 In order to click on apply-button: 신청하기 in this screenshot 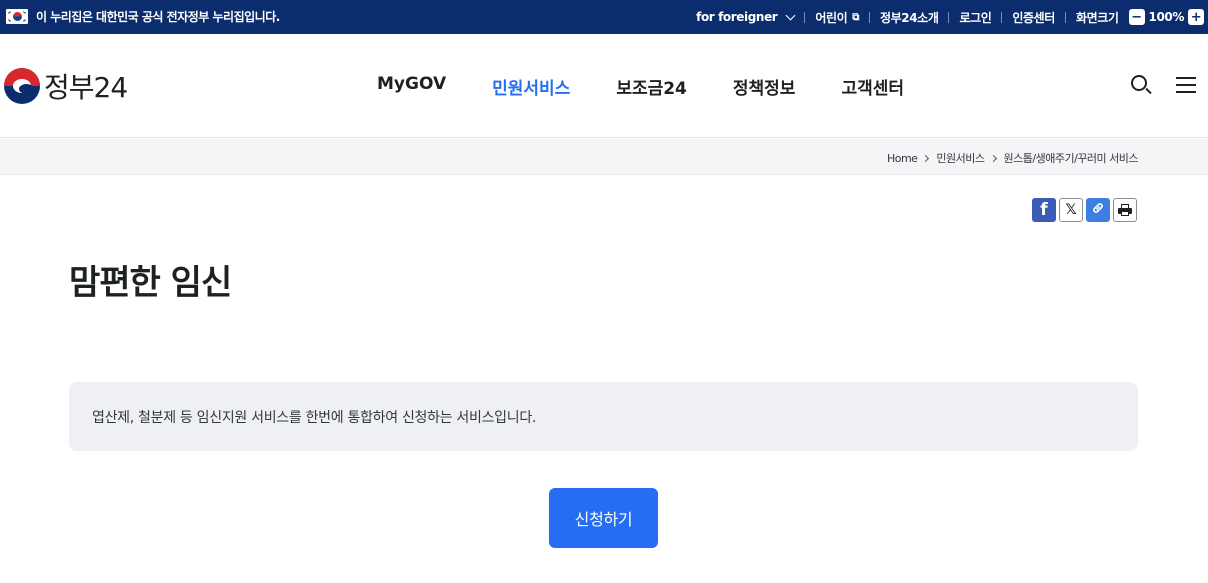, I will do `click(603, 518)`.